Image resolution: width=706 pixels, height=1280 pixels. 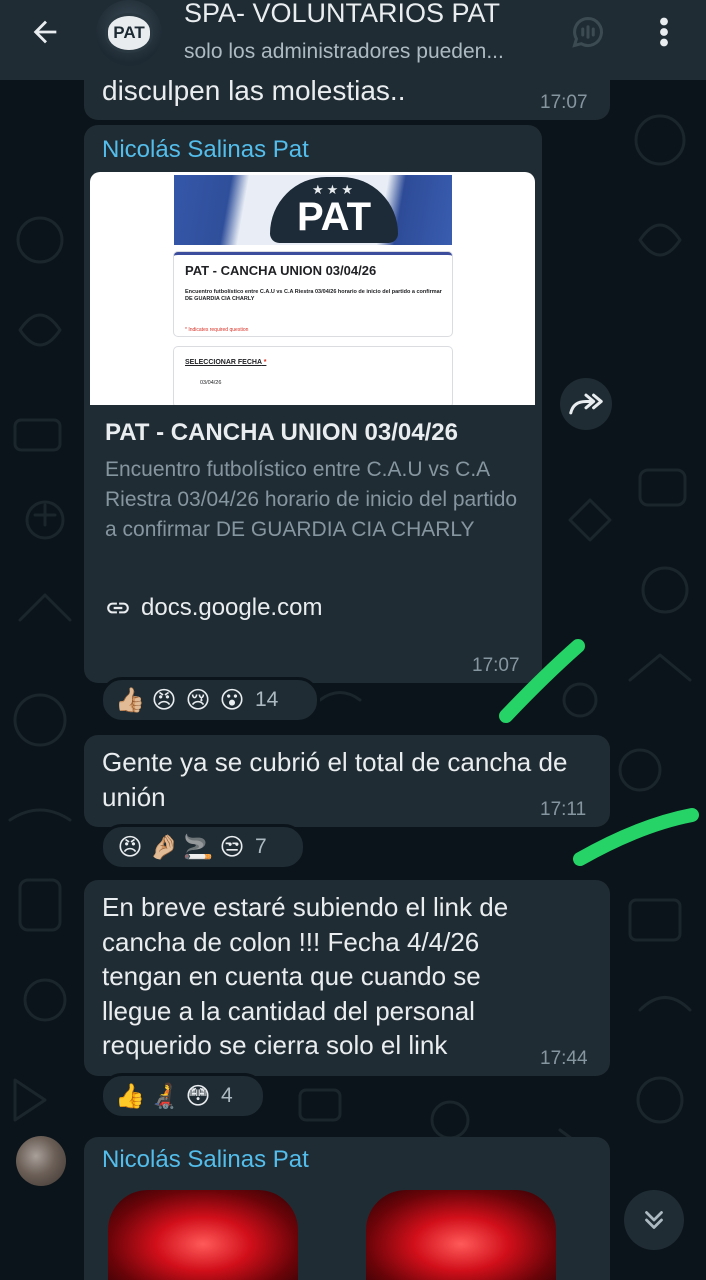 I want to click on question-label: SELECCIONAR FECHA *, so click(x=225, y=362).